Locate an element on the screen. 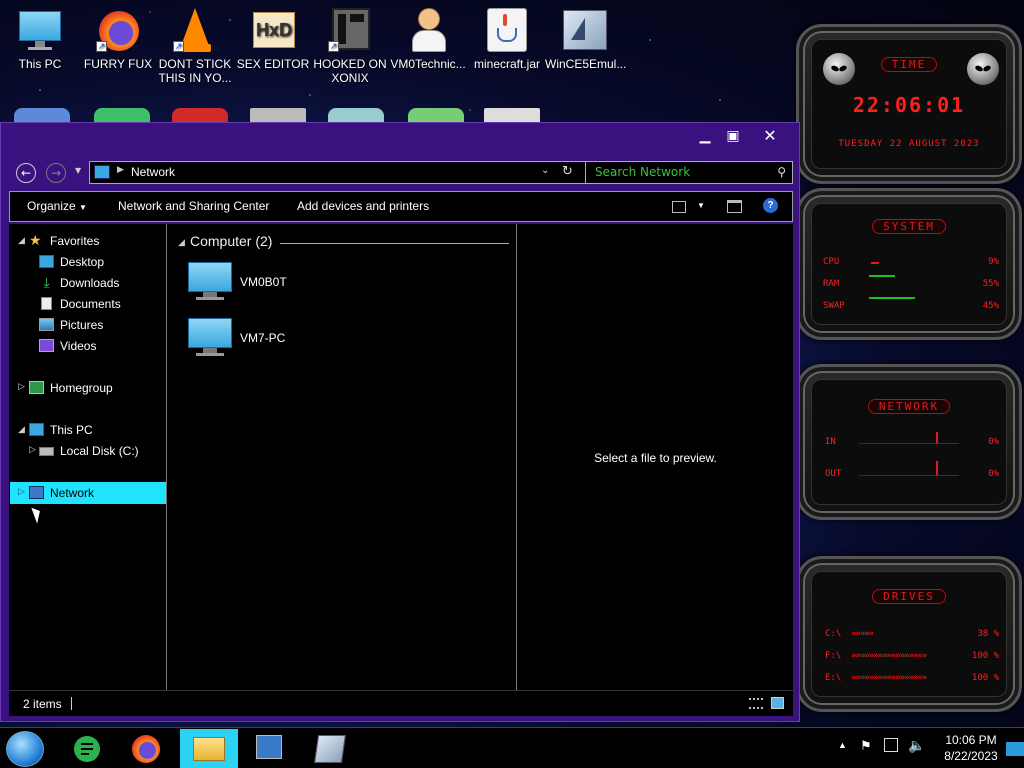 This screenshot has width=1024, height=768. wince-icon is located at coordinates (330, 749).